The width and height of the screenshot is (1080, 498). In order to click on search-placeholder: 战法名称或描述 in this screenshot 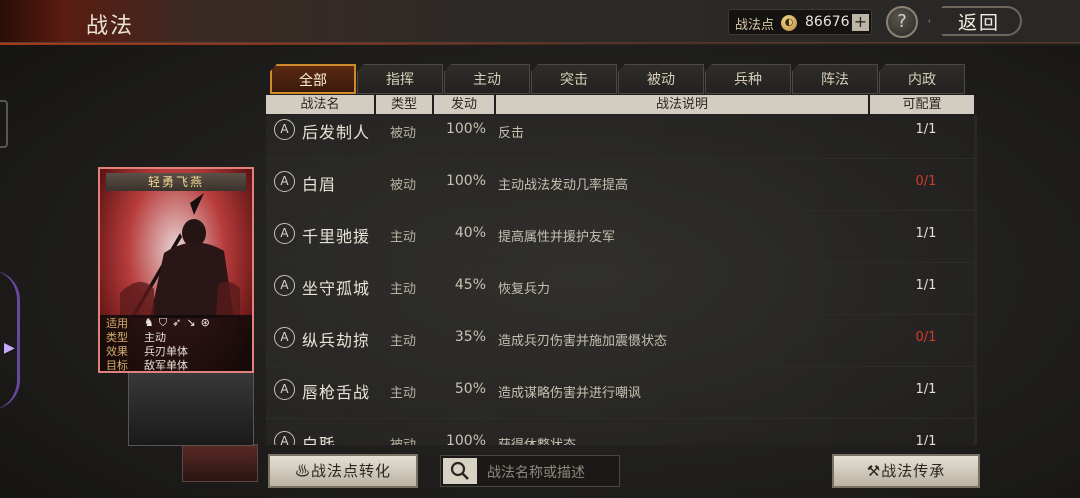, I will do `click(536, 473)`.